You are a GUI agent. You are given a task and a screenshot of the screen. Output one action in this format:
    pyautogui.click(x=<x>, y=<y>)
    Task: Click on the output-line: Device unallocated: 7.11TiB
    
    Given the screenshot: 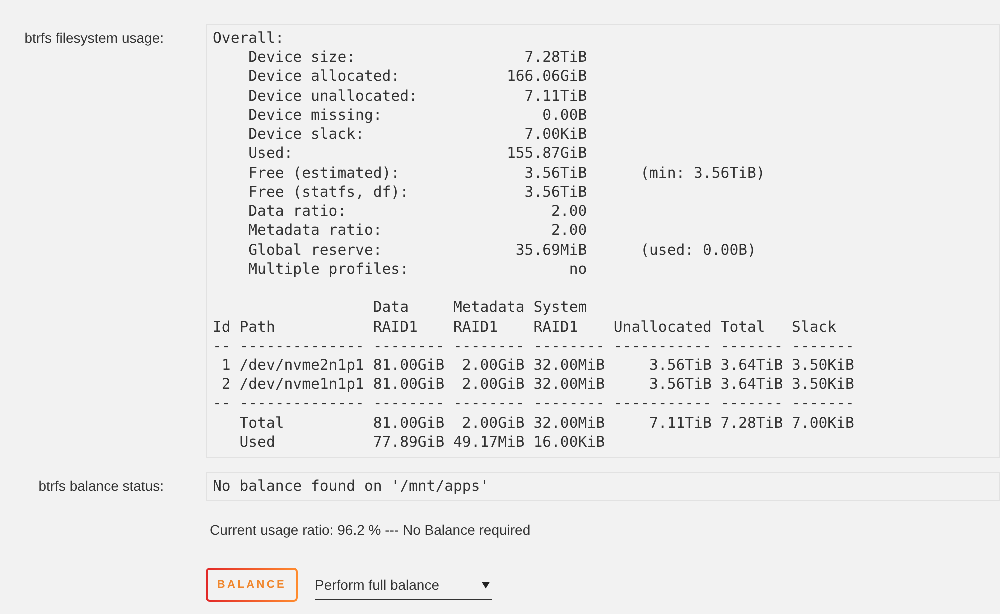 What is the action you would take?
    pyautogui.click(x=418, y=96)
    